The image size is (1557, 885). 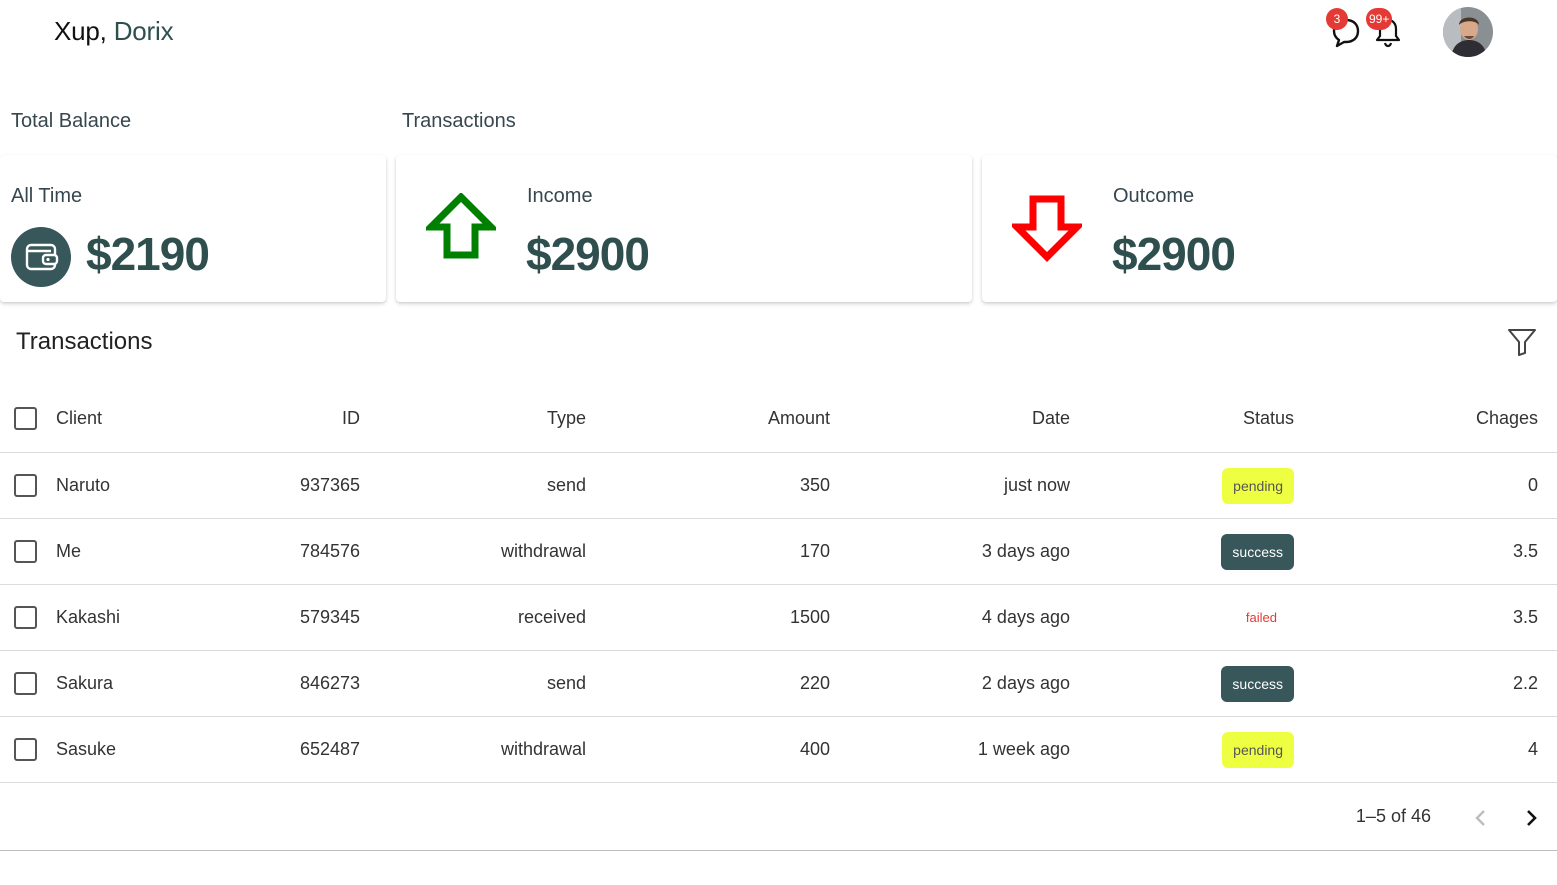 I want to click on cell-changes: 0, so click(x=1532, y=485).